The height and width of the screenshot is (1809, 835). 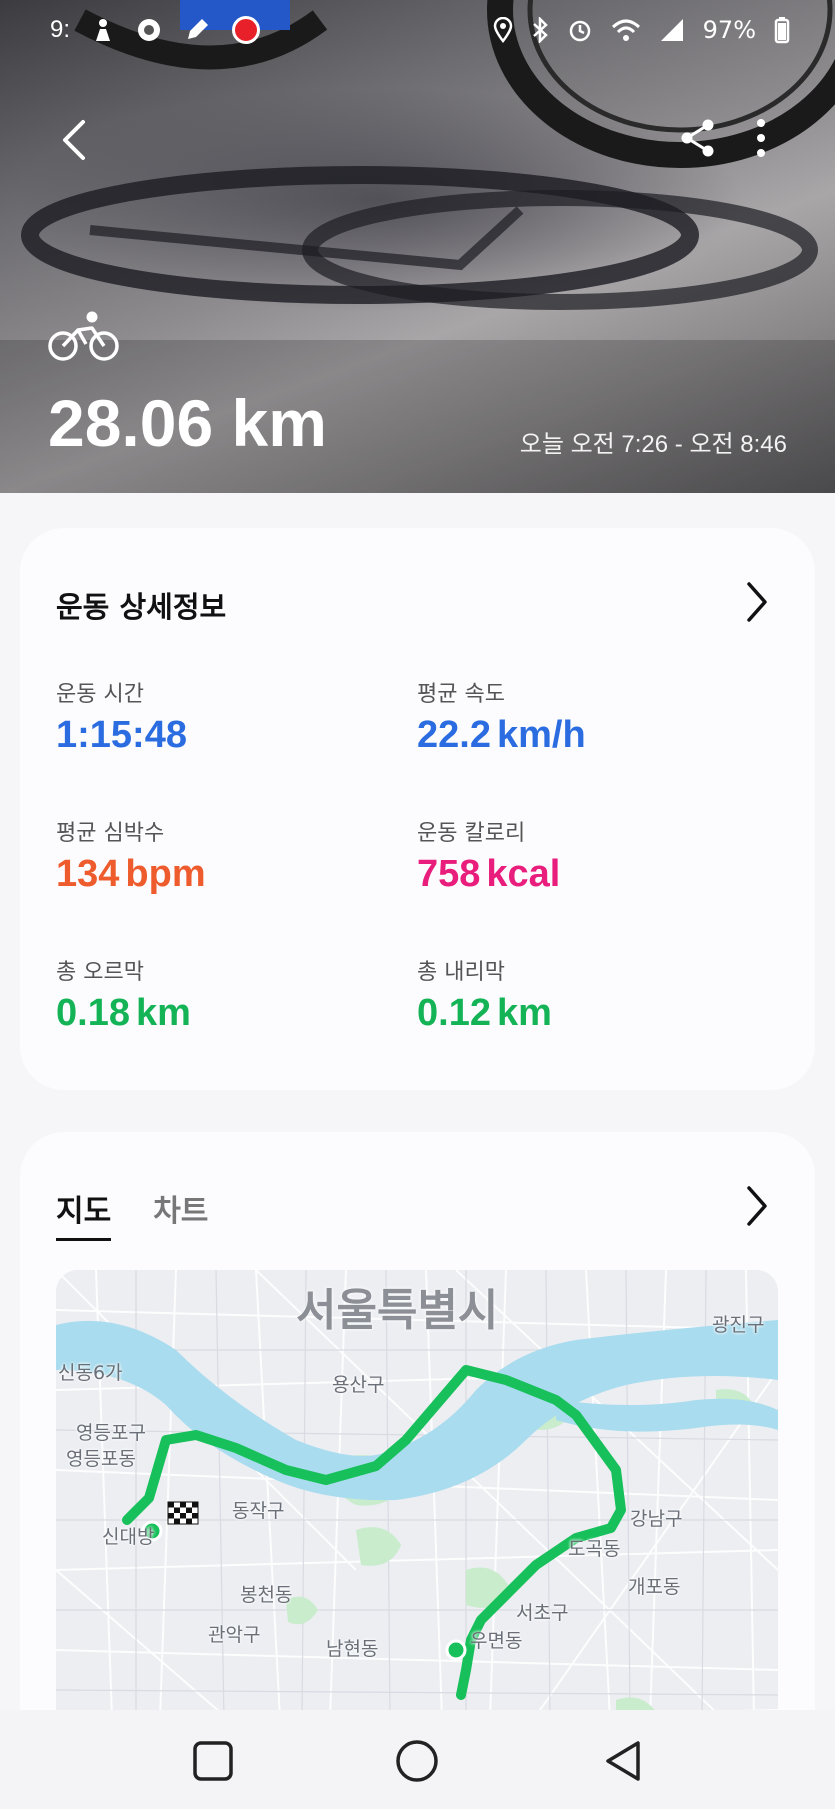 What do you see at coordinates (542, 1613) in the screenshot?
I see `map-label: 서초구` at bounding box center [542, 1613].